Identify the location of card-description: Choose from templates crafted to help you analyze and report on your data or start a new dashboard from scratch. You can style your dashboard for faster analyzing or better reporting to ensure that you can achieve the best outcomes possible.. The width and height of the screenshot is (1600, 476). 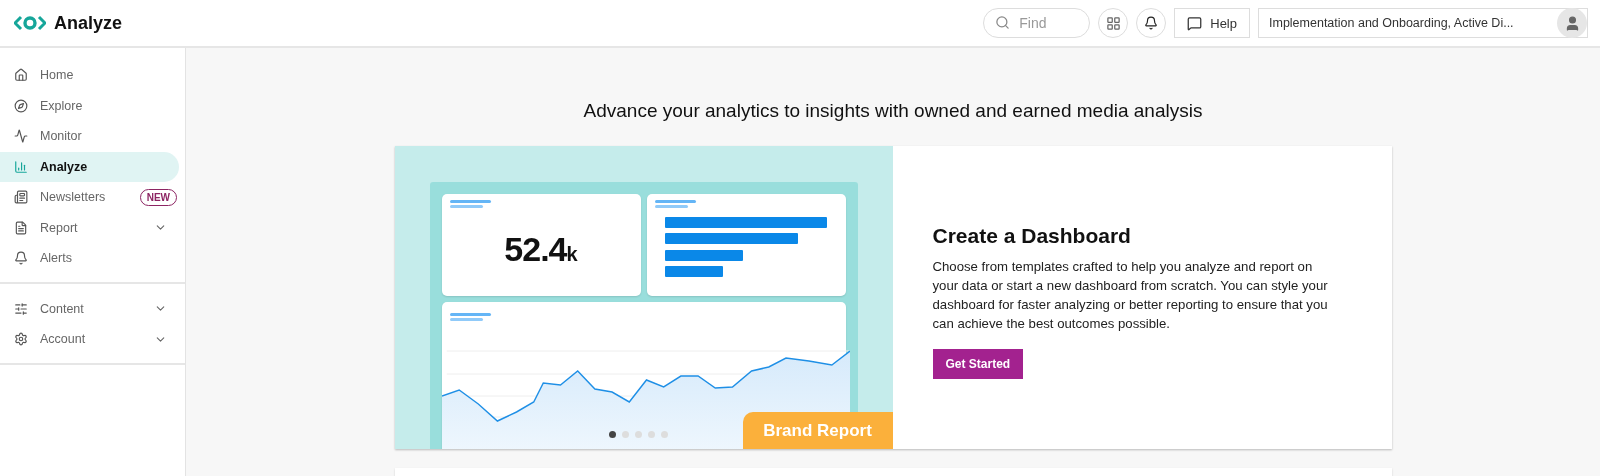
(1130, 295).